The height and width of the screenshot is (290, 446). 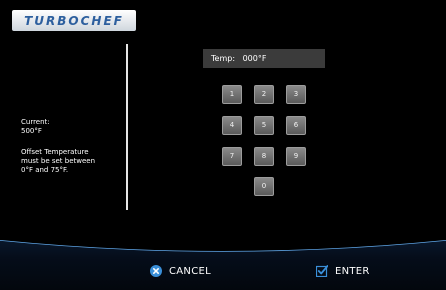 I want to click on cancel-label: CANCEL, so click(x=190, y=271).